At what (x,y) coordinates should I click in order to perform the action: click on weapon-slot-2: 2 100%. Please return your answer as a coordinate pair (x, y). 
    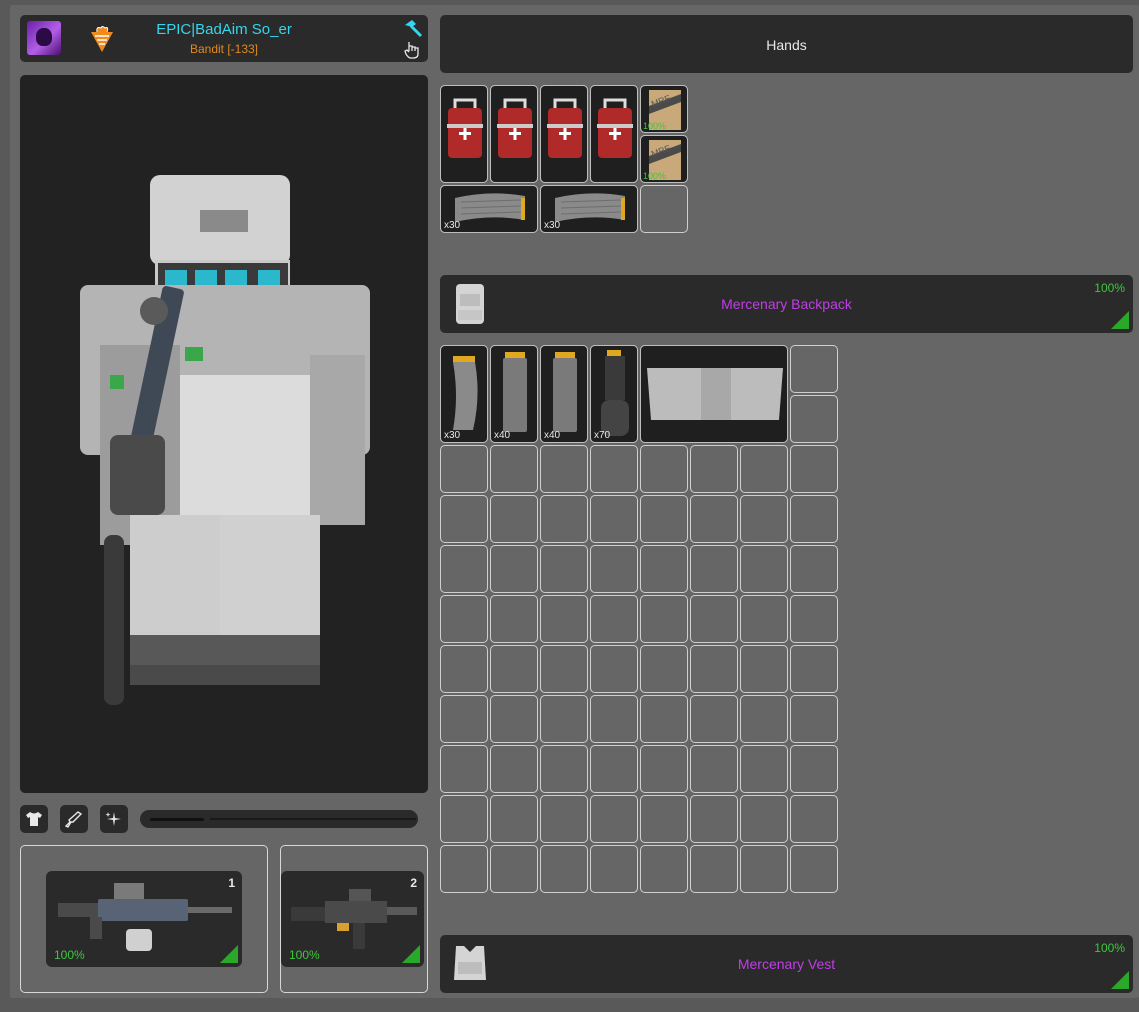
    Looking at the image, I should click on (354, 919).